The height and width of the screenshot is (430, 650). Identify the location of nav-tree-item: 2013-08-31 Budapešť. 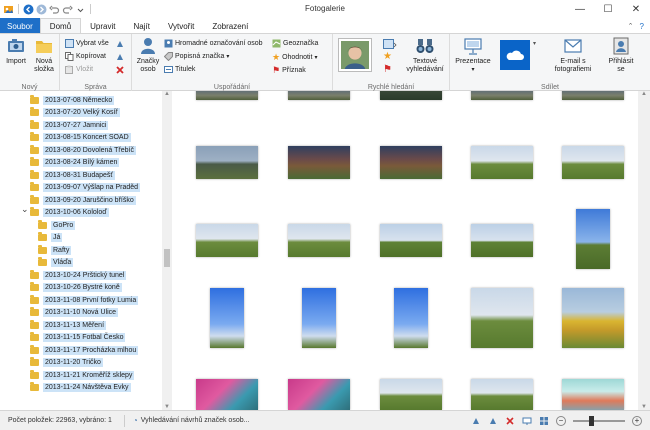
(73, 175).